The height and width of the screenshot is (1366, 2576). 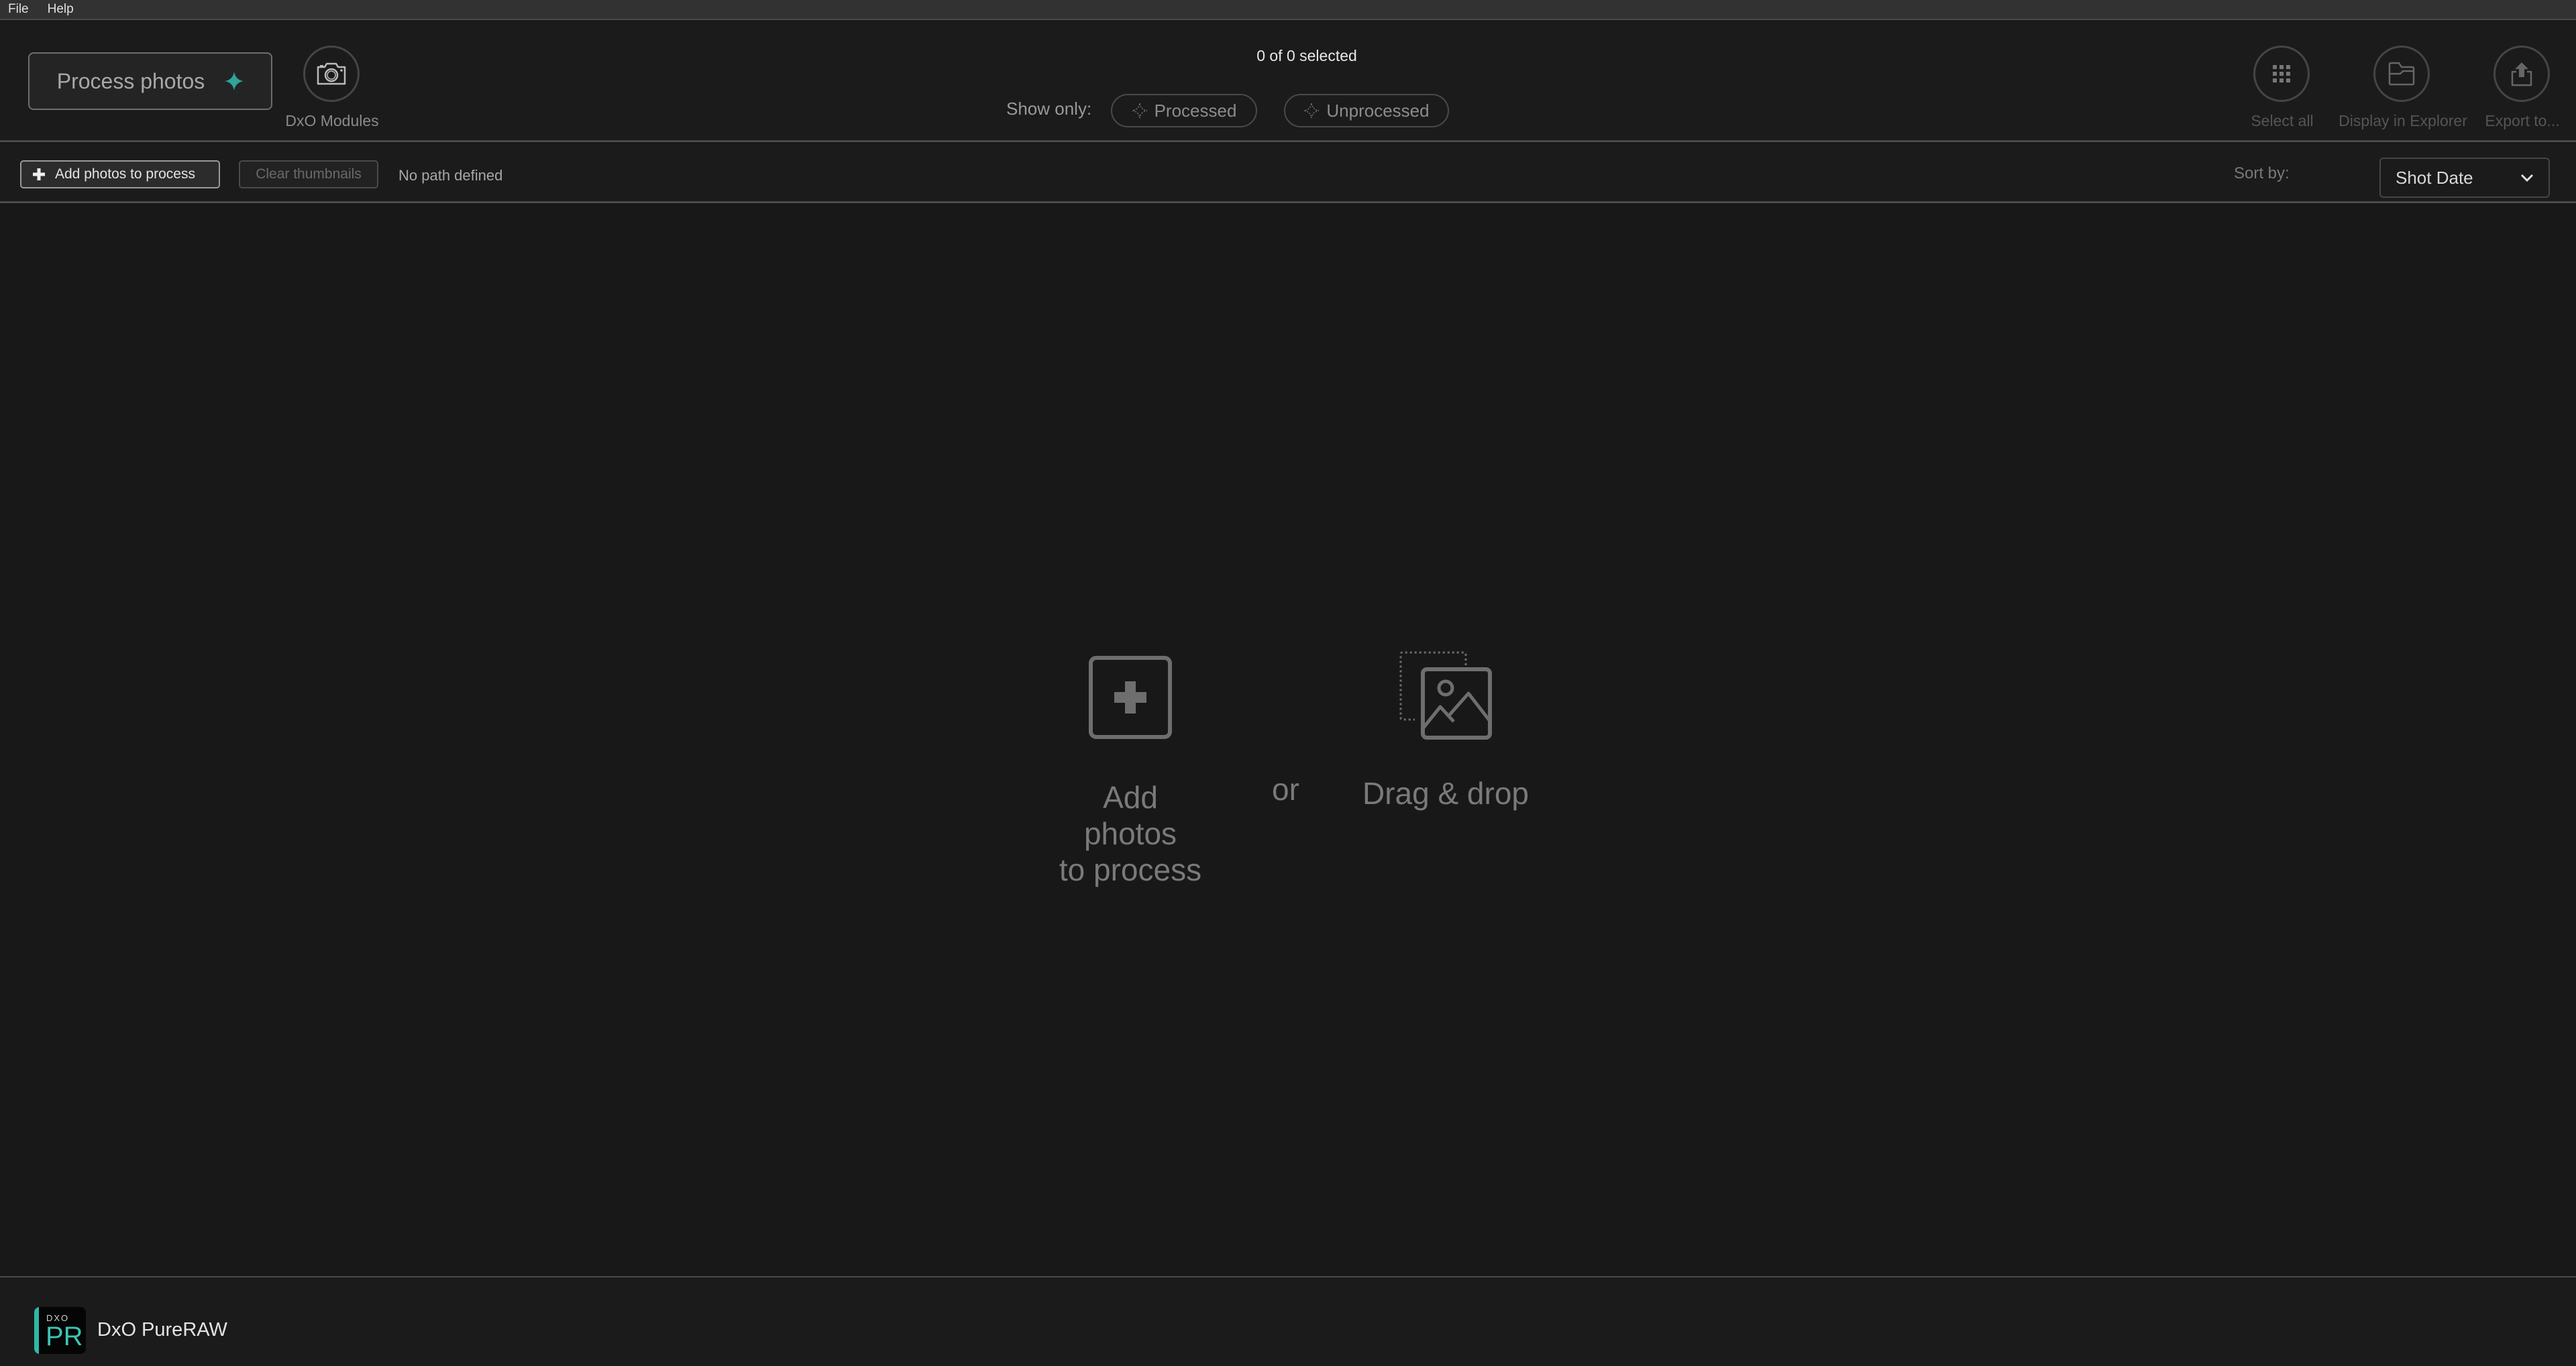 I want to click on dxo-modules-label: DxO Modules, so click(x=332, y=120).